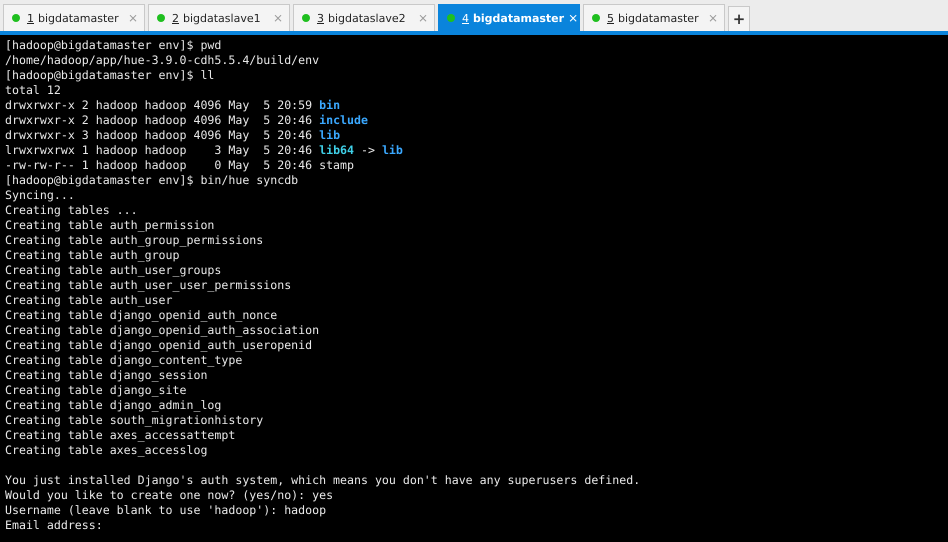 This screenshot has height=542, width=948. I want to click on terminal-line: Creating table django_openid_auth_nonce, so click(141, 315).